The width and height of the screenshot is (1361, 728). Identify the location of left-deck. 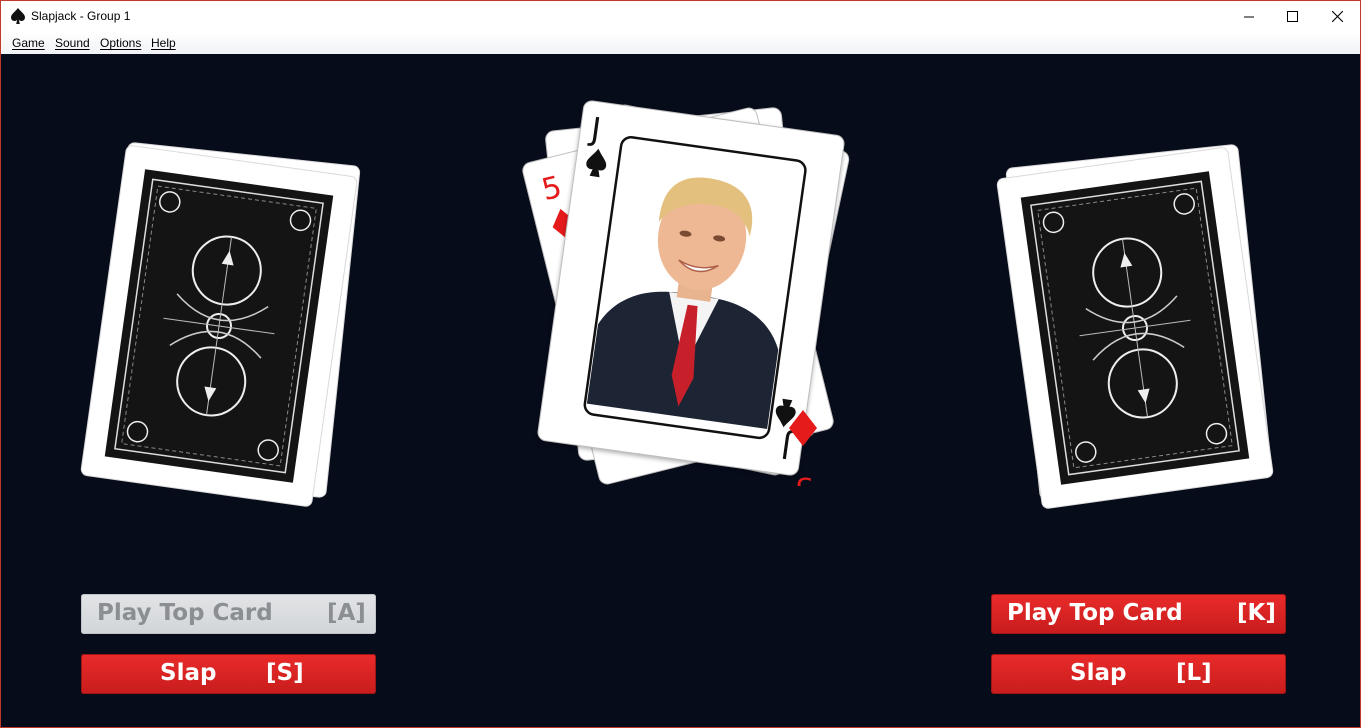
(222, 324).